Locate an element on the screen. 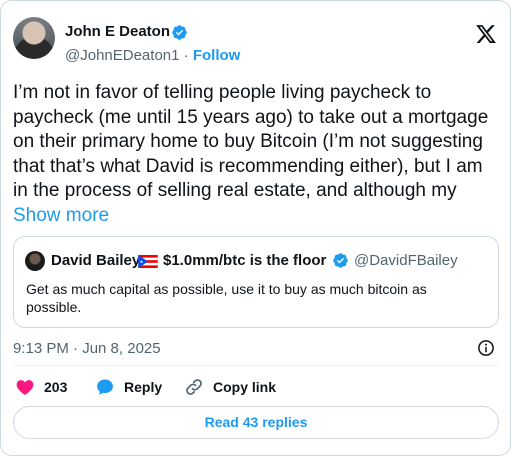 The image size is (513, 458). heart-icon is located at coordinates (25, 387).